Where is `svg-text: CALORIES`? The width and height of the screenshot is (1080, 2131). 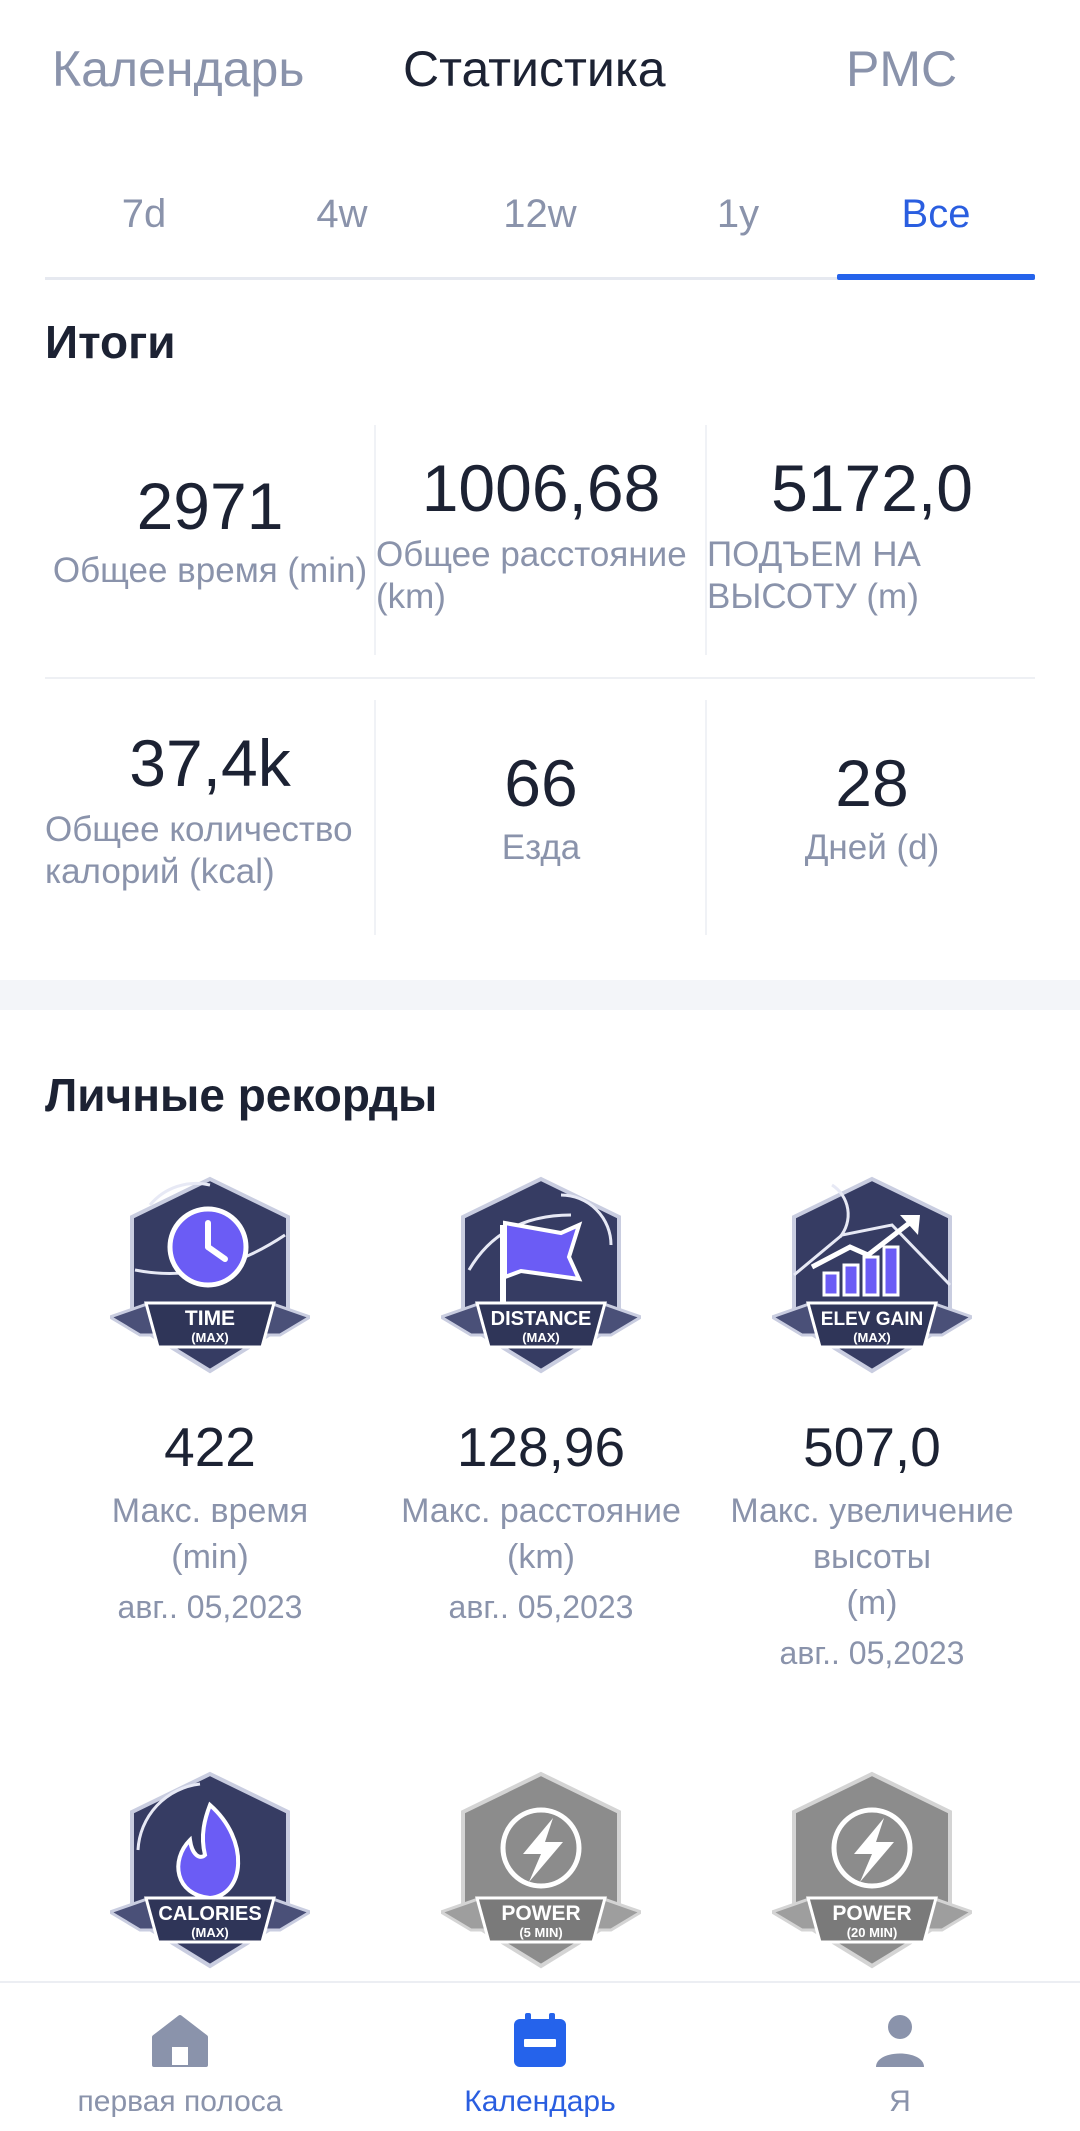
svg-text: CALORIES is located at coordinates (209, 1914).